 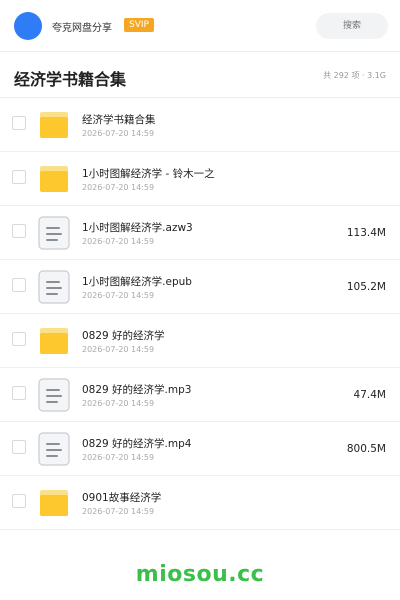 I want to click on file-row: 0901故事经济学 2026-07-20 14:59, so click(x=200, y=503).